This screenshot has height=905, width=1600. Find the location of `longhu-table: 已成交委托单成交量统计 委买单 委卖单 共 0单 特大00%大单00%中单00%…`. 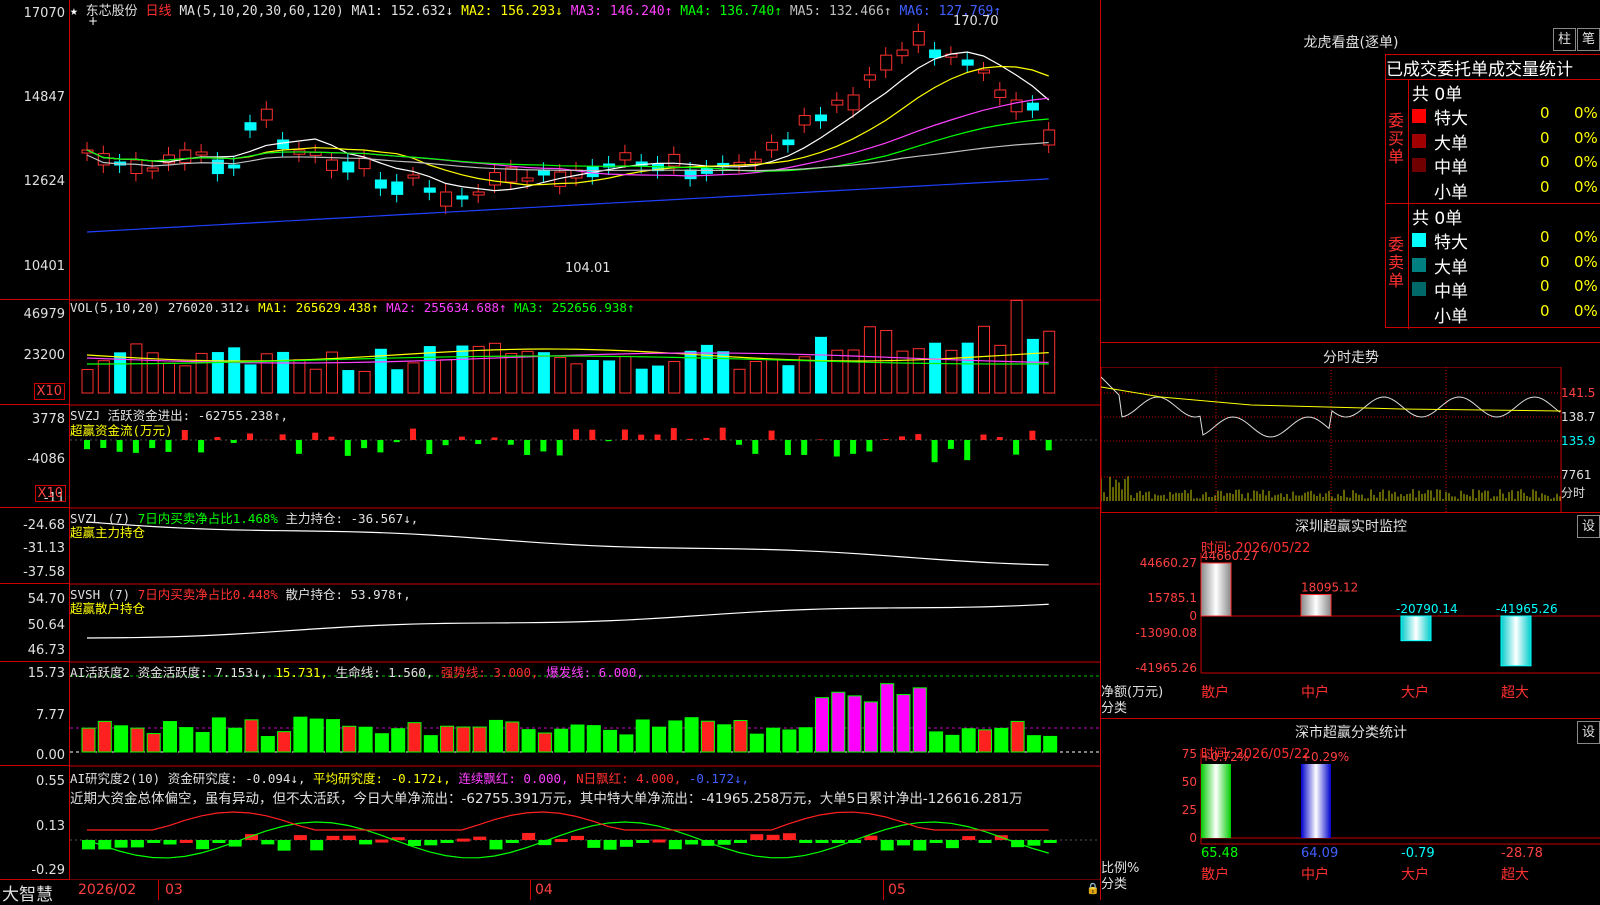

longhu-table: 已成交委托单成交量统计 委买单 委卖单 共 0单 特大00%大单00%中单00%… is located at coordinates (1492, 191).